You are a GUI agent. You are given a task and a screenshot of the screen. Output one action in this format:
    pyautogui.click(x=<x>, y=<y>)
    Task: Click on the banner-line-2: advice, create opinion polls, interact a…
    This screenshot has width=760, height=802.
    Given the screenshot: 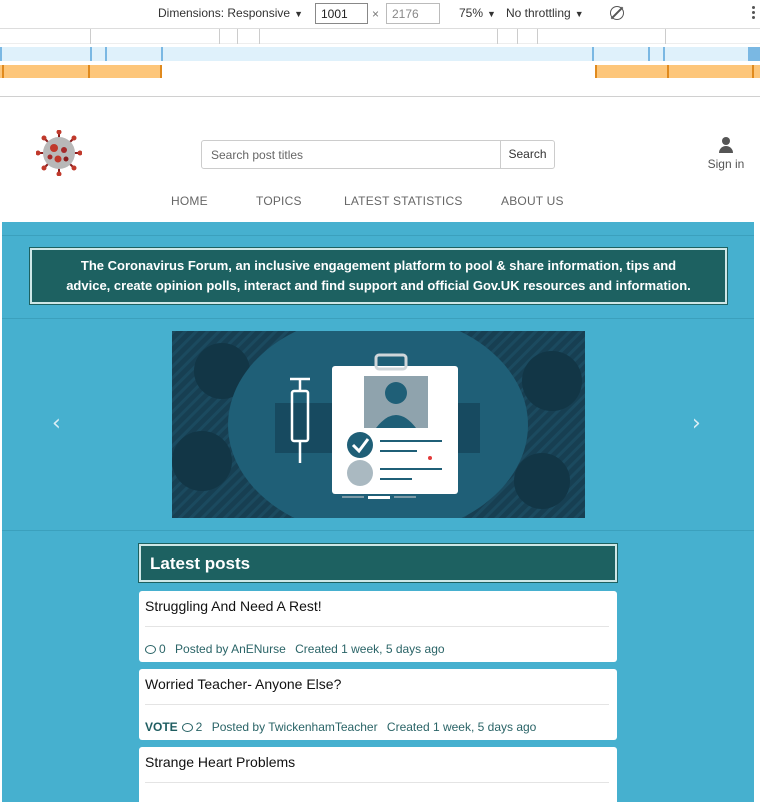 What is the action you would take?
    pyautogui.click(x=378, y=285)
    